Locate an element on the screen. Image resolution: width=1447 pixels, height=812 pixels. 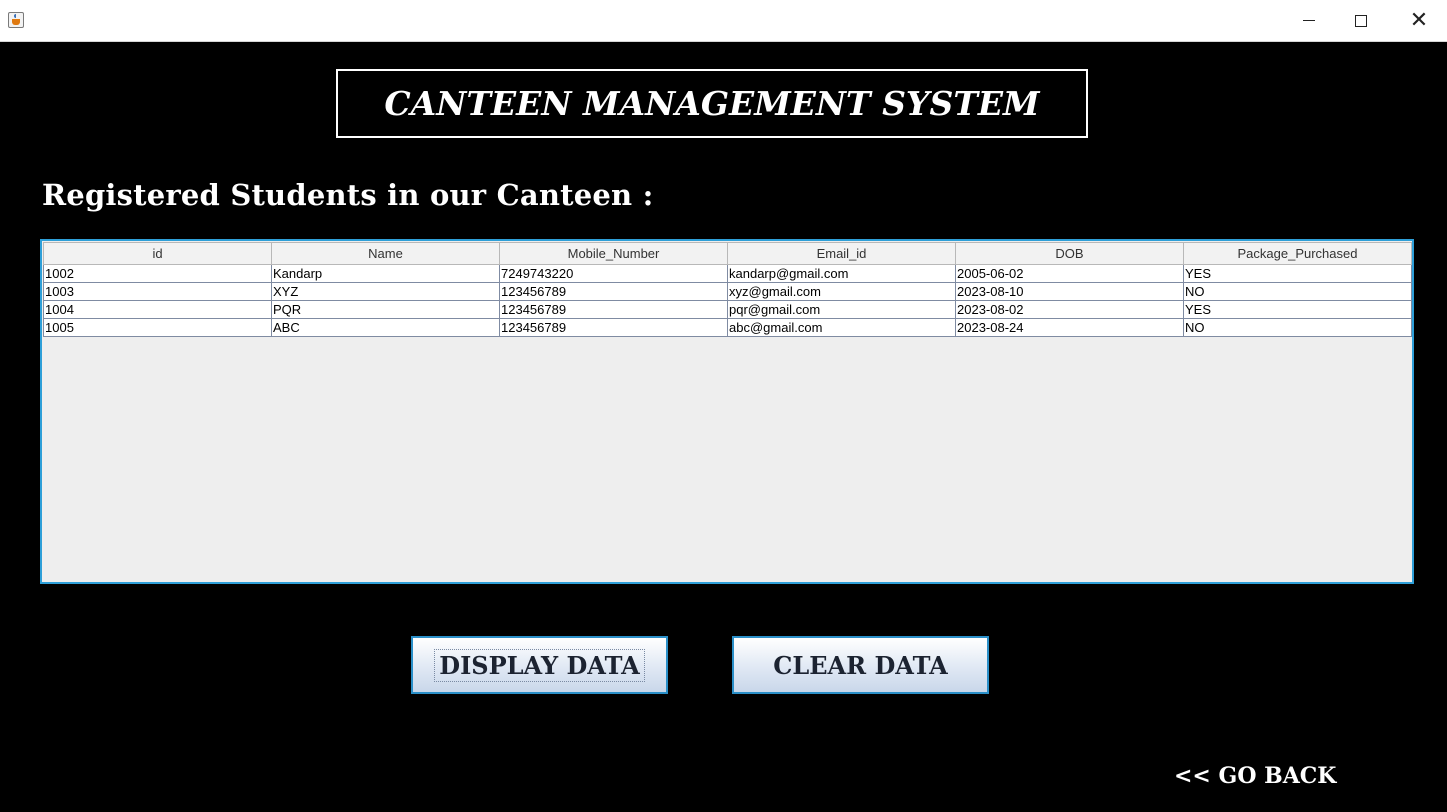
display-data-label: DISPLAY DATA is located at coordinates (539, 665).